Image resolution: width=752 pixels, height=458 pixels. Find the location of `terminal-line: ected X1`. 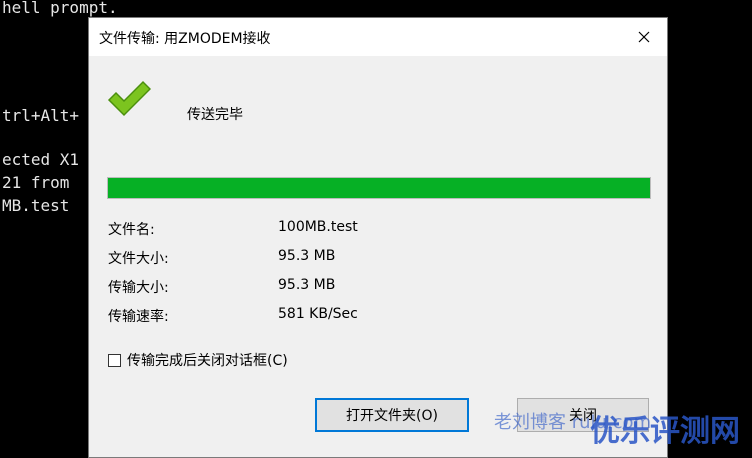

terminal-line: ected X1 is located at coordinates (41, 159).